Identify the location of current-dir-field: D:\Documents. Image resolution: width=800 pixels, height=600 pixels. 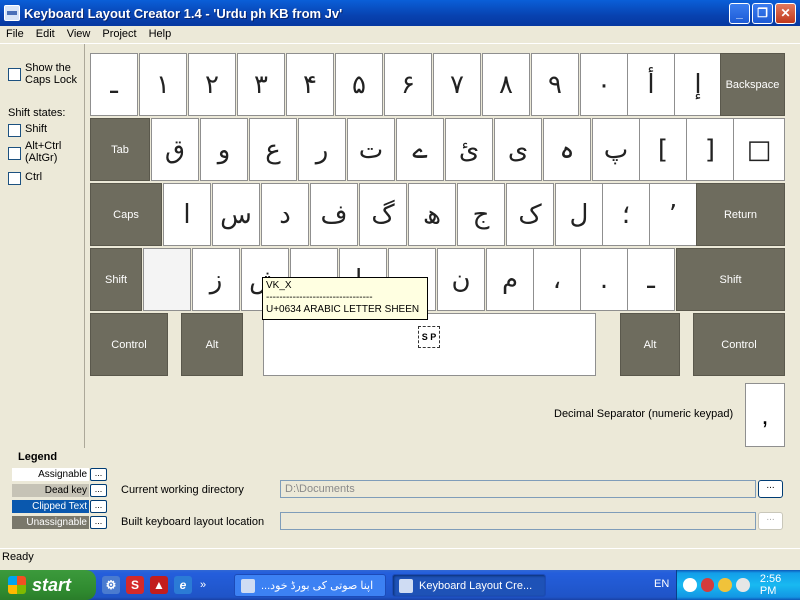
(518, 489).